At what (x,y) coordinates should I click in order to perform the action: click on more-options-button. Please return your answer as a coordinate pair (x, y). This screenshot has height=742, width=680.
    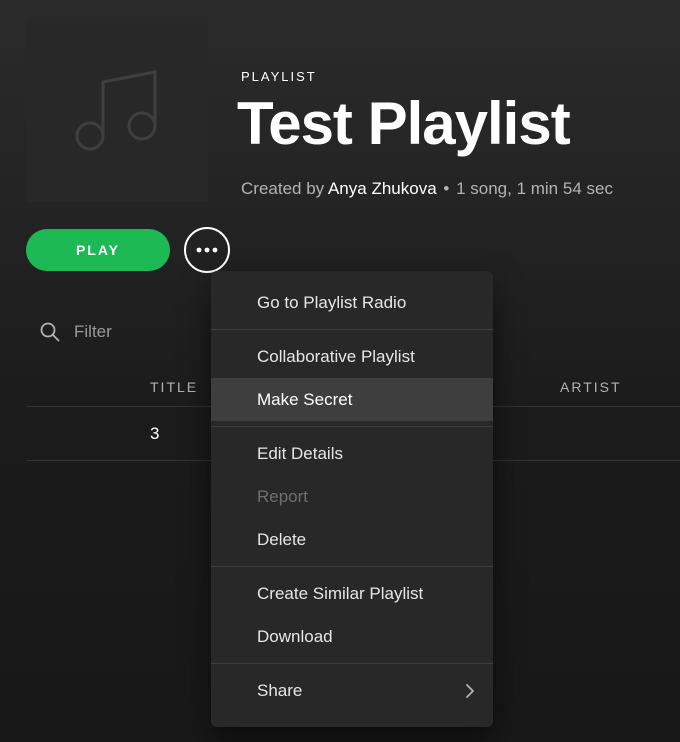
    Looking at the image, I should click on (207, 250).